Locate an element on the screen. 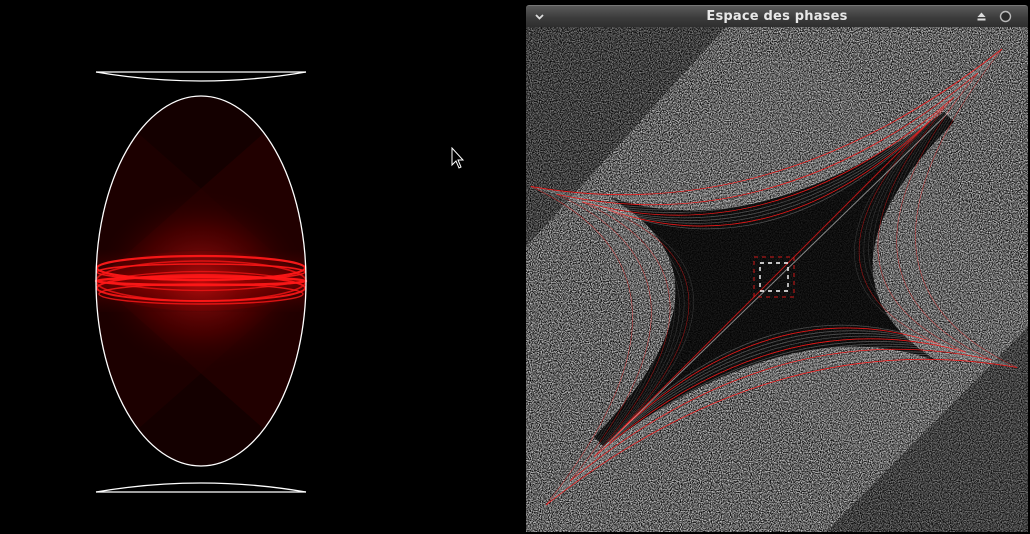 The image size is (1030, 534). arrow-pointer-icon is located at coordinates (458, 158).